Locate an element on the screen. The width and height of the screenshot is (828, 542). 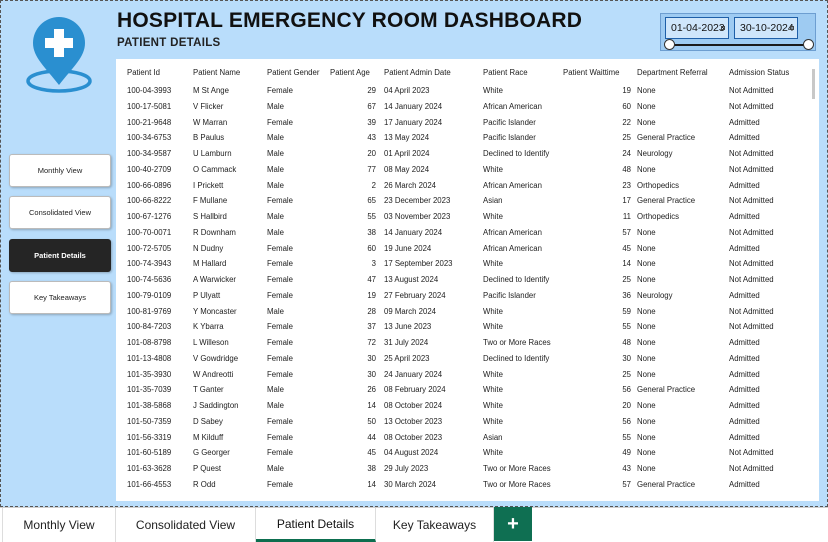
cell-race: Pacific Islander is located at coordinates (509, 295).